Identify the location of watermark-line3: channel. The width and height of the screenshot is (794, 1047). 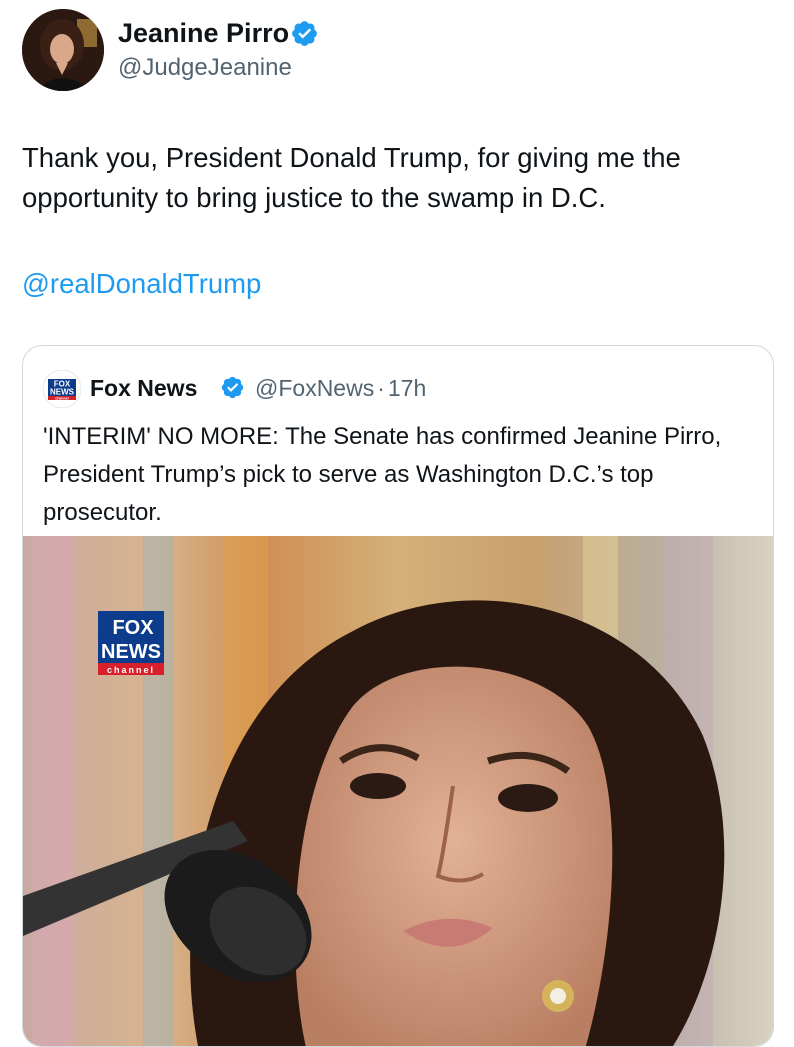
(131, 670).